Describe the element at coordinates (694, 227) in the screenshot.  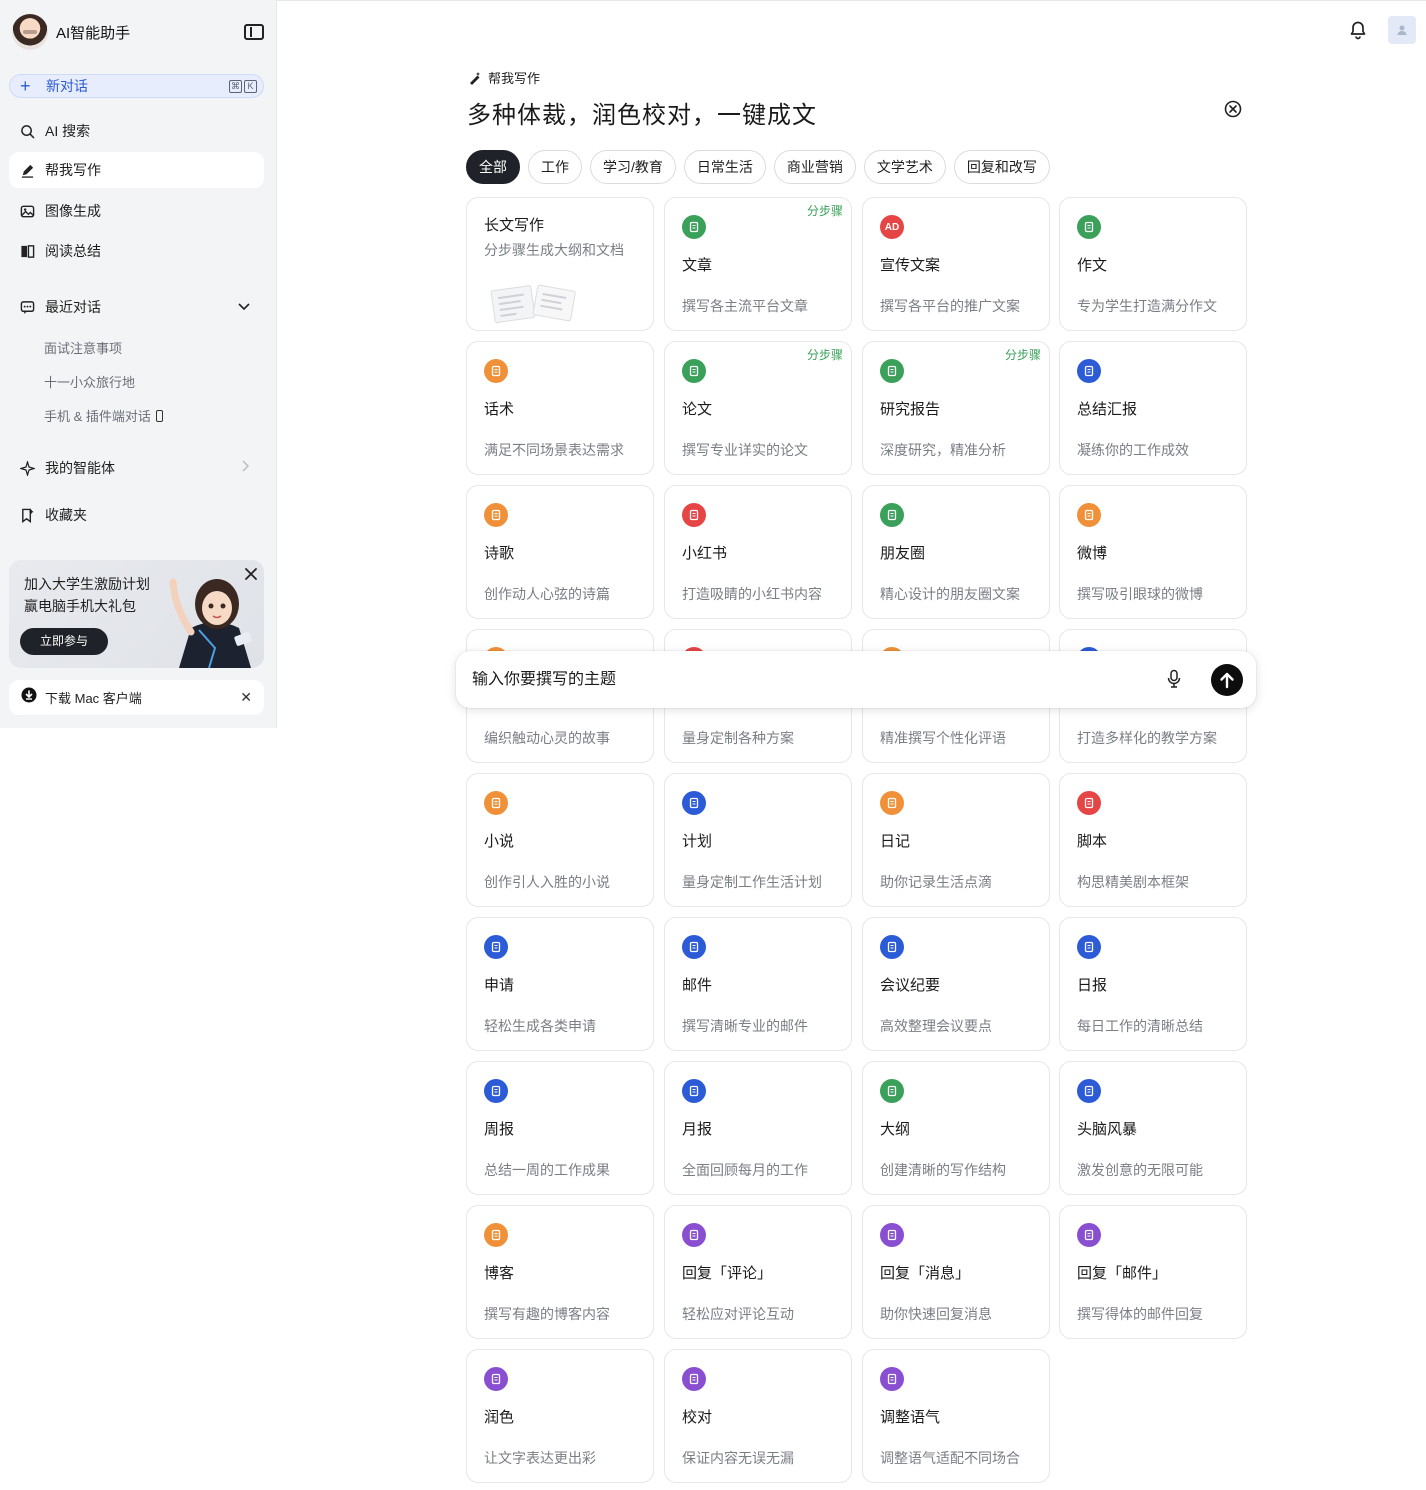
I see `document-icon` at that location.